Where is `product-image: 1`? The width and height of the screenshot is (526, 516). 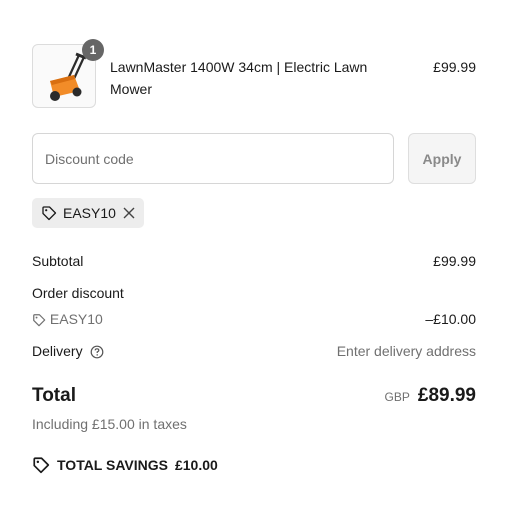 product-image: 1 is located at coordinates (68, 73).